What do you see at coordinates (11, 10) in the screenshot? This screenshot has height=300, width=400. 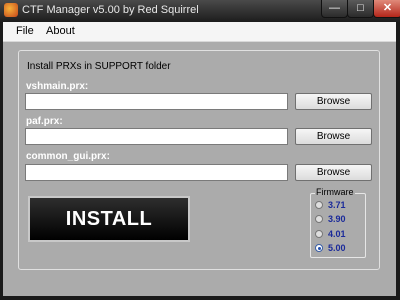 I see `app-icon` at bounding box center [11, 10].